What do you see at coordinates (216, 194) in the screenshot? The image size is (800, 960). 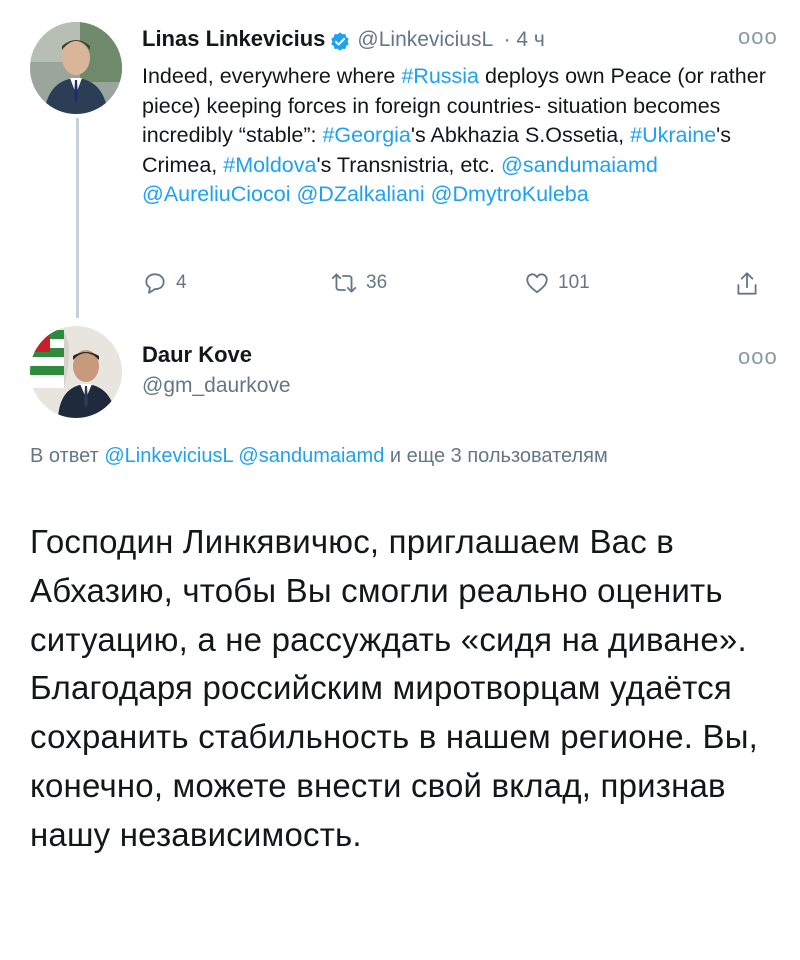 I see `mention-aureliuciocoi: @AureliuCiocoi` at bounding box center [216, 194].